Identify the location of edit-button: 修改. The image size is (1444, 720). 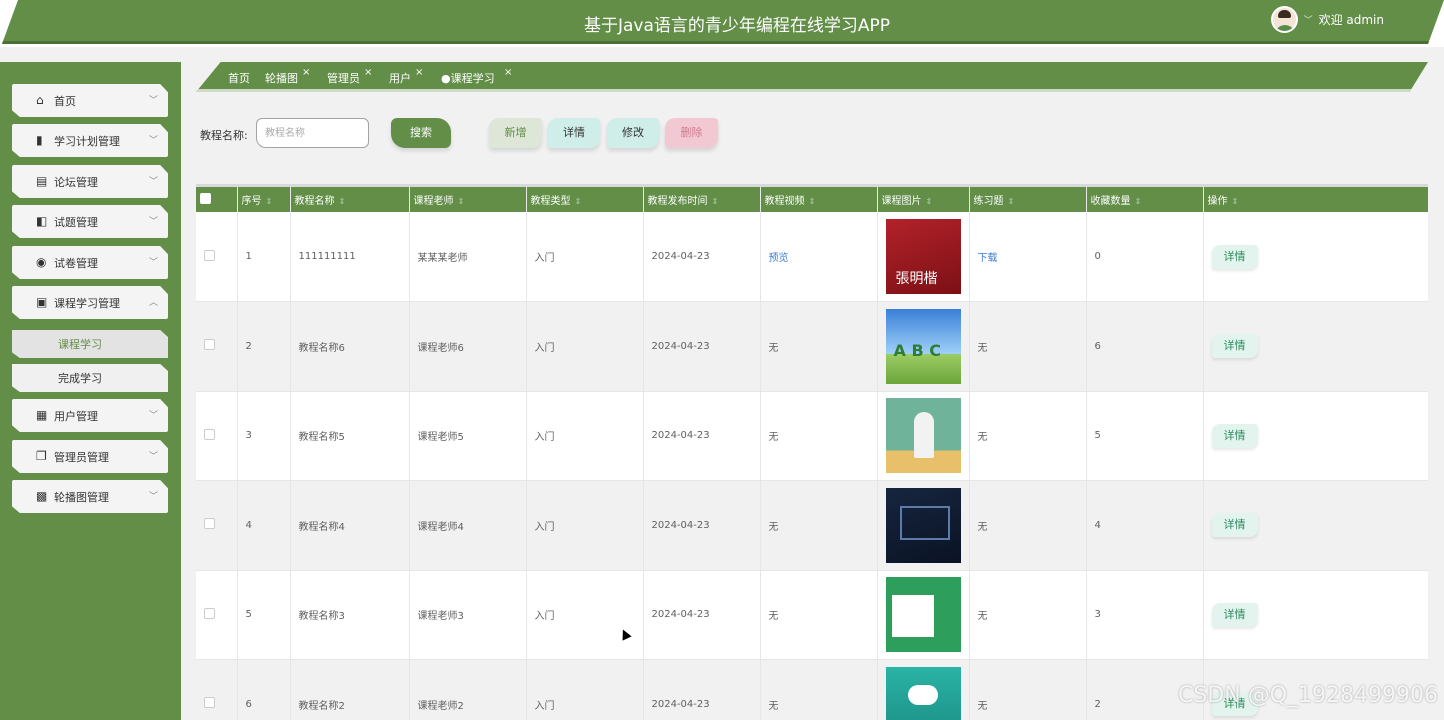
(633, 133).